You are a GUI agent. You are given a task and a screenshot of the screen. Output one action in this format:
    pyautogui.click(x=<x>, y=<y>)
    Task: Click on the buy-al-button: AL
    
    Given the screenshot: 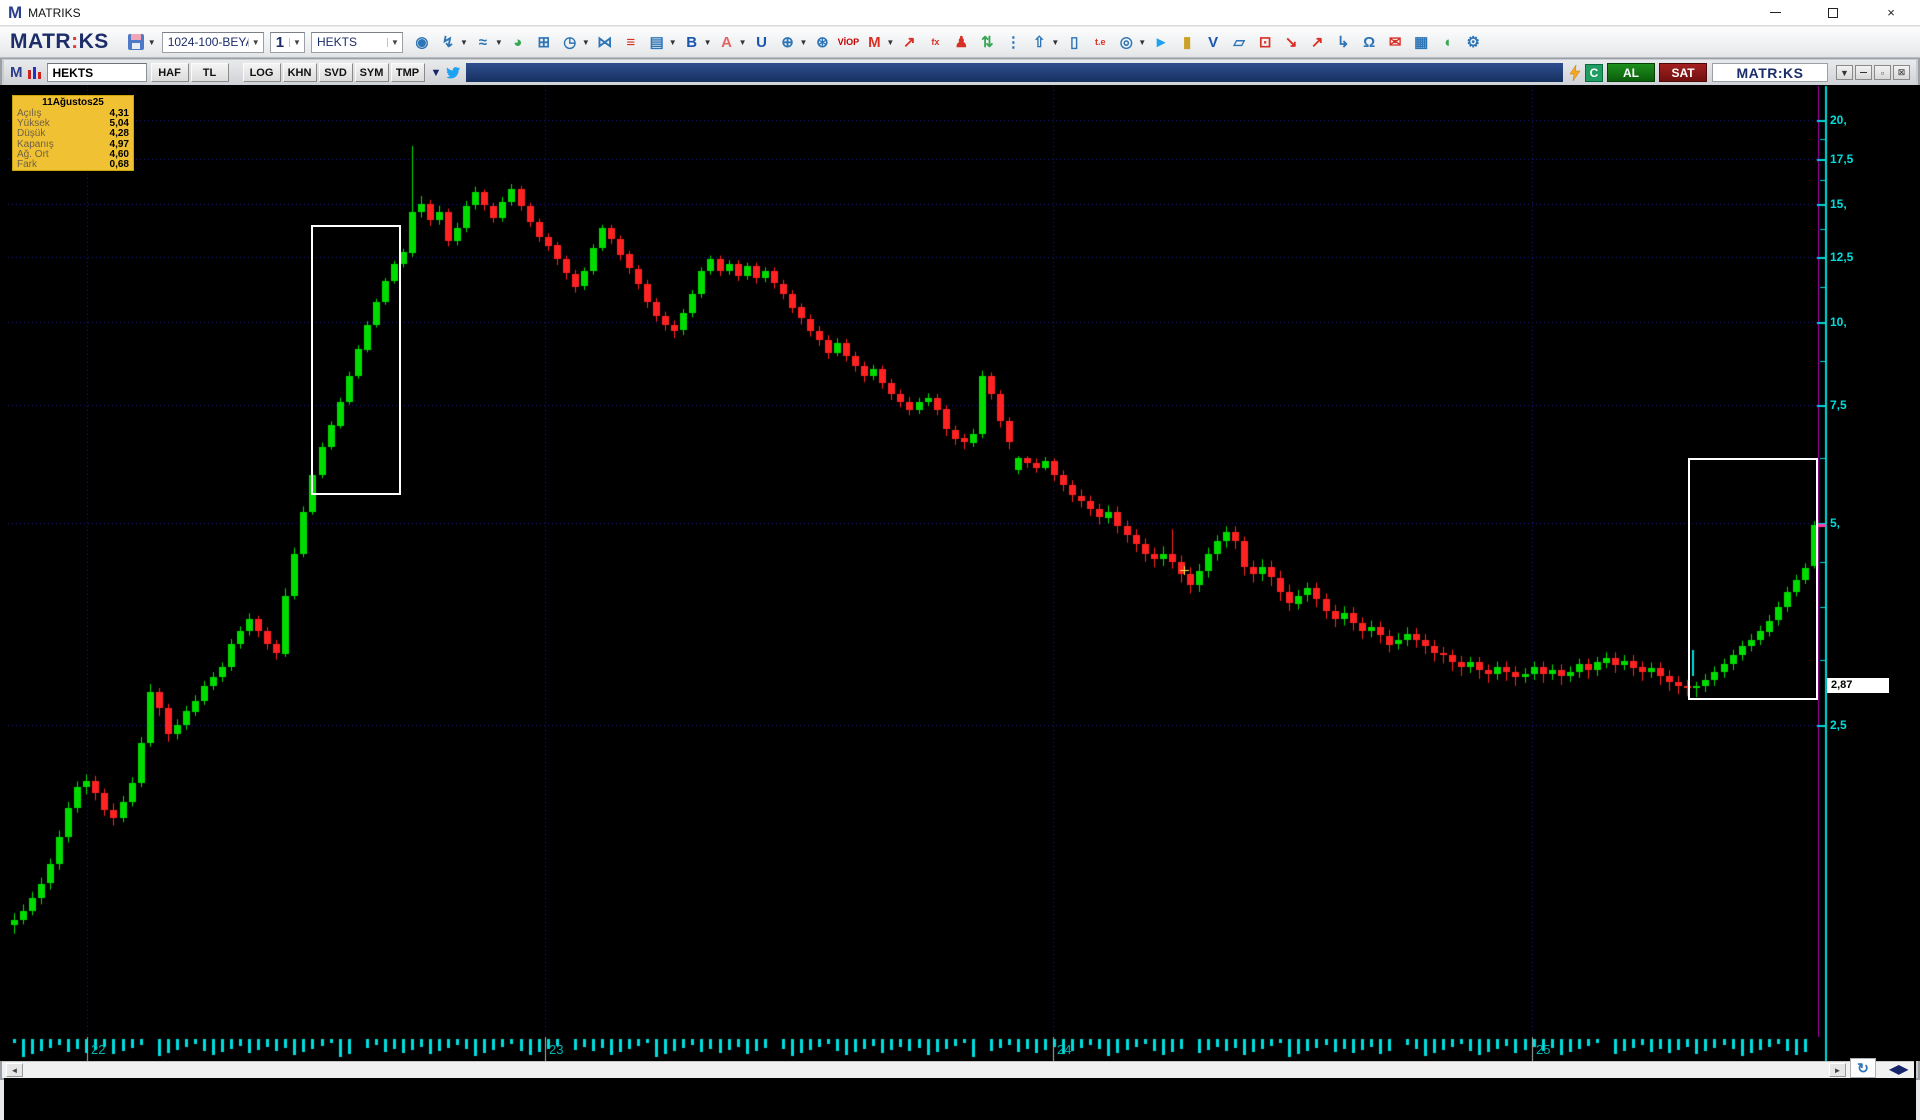 What is the action you would take?
    pyautogui.click(x=1631, y=72)
    